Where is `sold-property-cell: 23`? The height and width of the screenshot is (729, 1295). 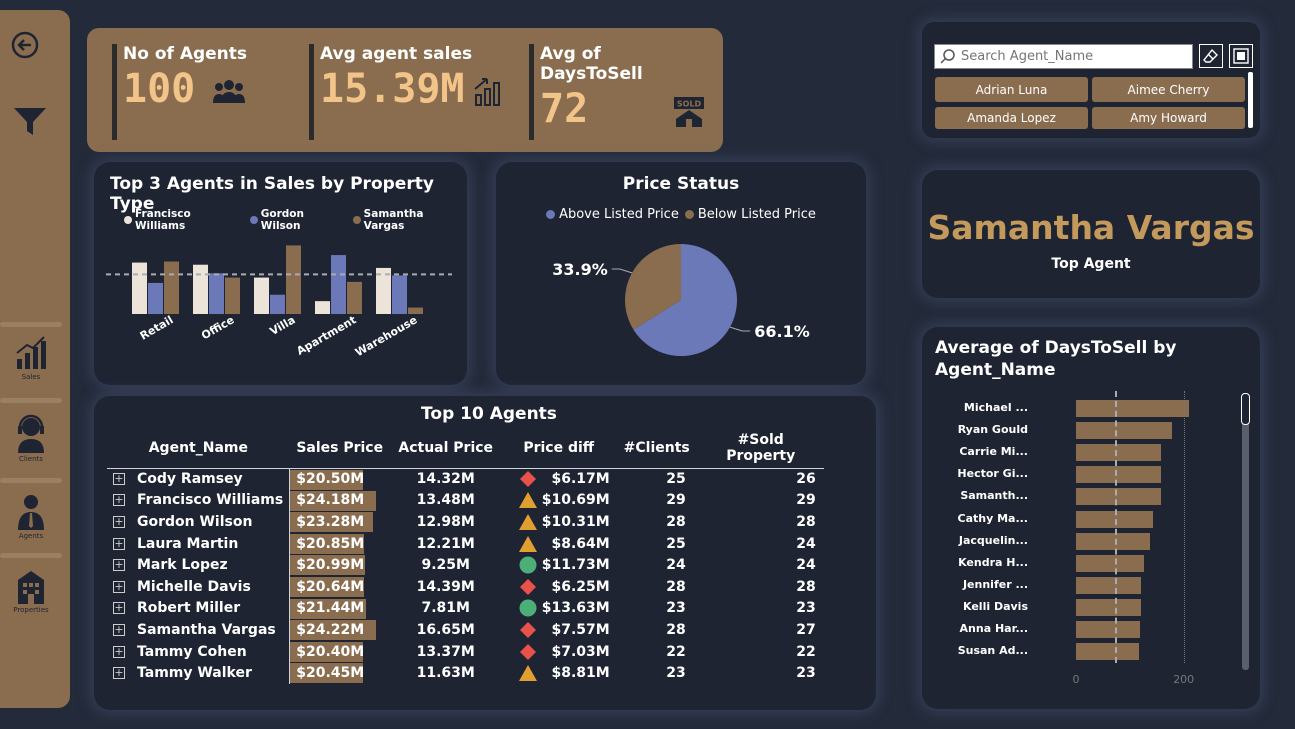 sold-property-cell: 23 is located at coordinates (806, 608).